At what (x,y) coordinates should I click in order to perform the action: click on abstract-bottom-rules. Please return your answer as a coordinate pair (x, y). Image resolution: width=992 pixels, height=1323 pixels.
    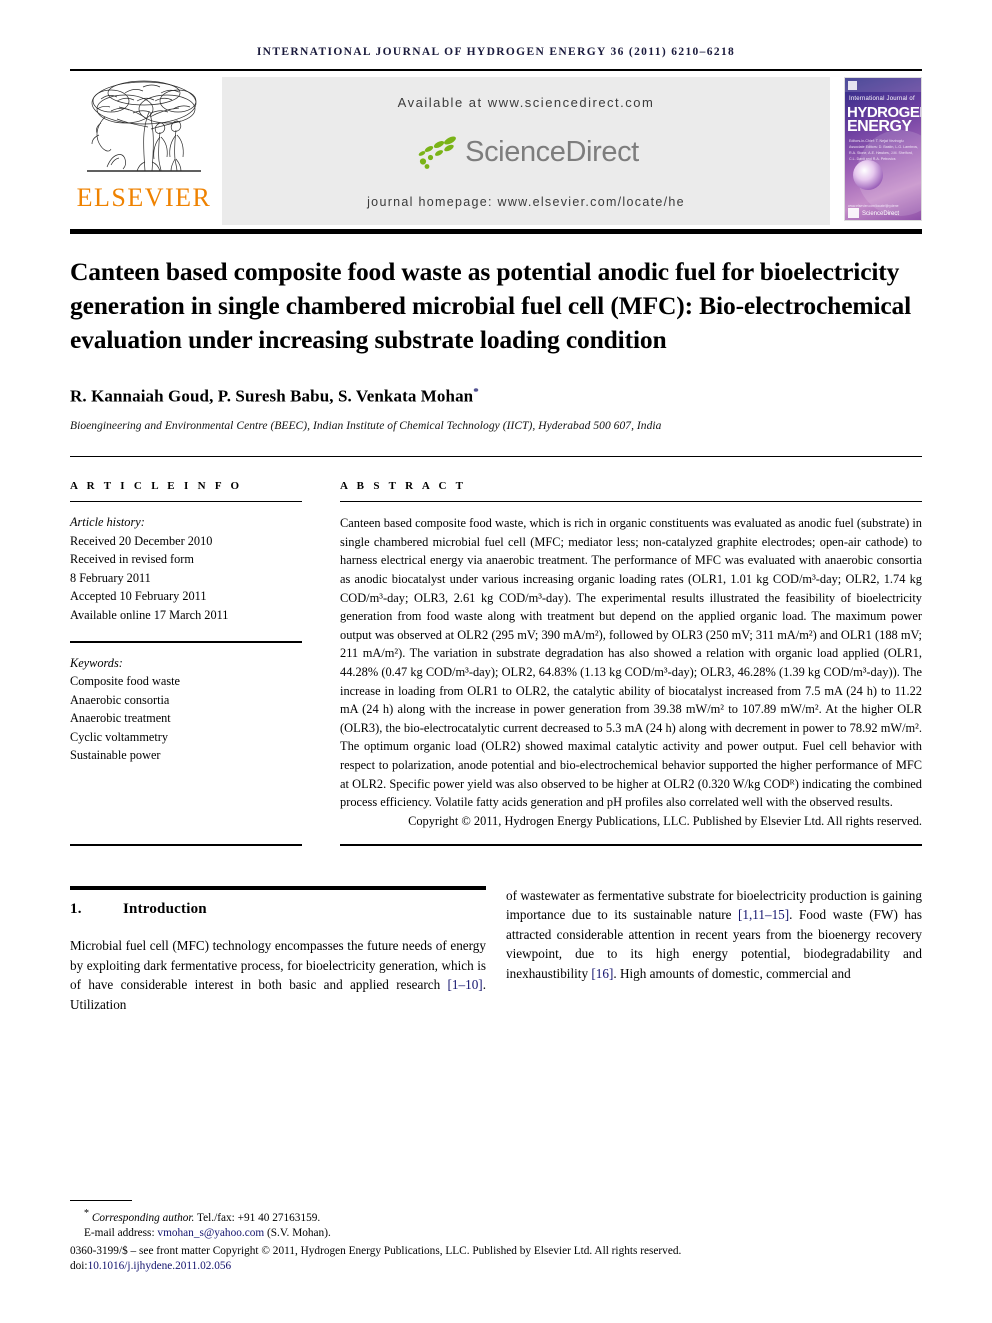
    Looking at the image, I should click on (496, 845).